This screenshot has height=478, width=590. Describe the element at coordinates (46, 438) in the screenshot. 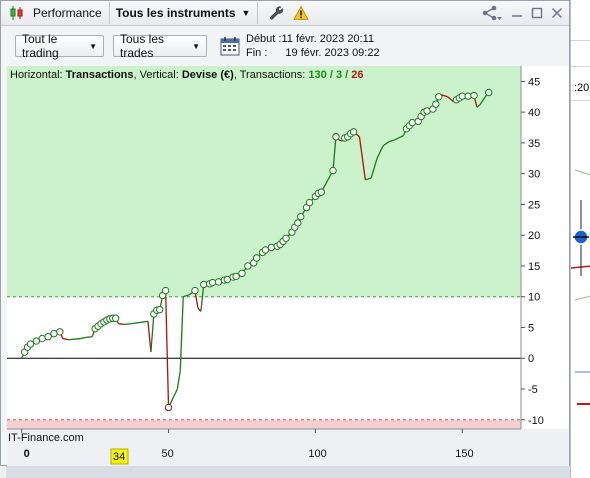

I see `watermark: IT-Finance.com` at that location.